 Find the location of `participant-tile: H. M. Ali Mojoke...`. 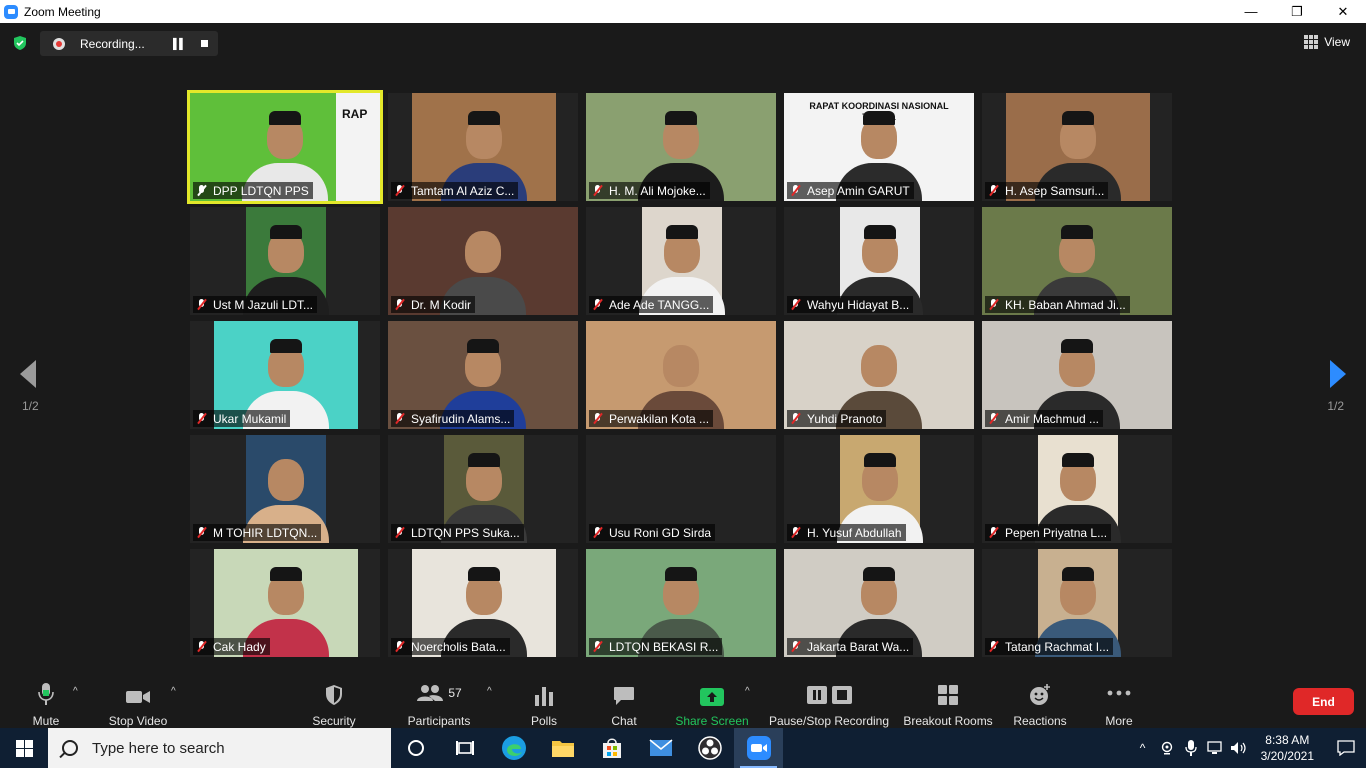

participant-tile: H. M. Ali Mojoke... is located at coordinates (681, 147).